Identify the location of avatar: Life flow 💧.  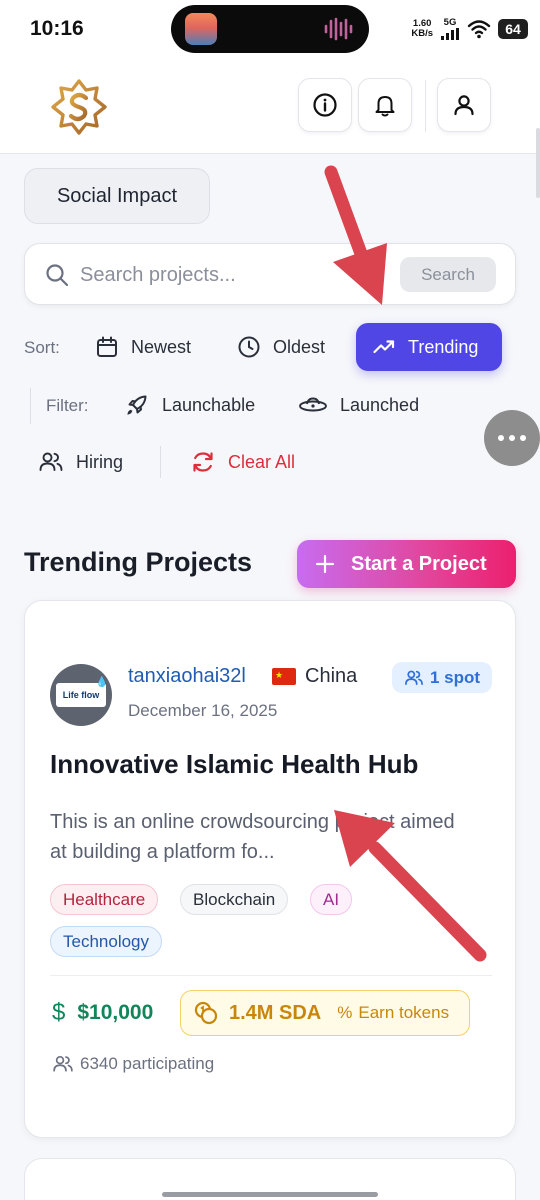
(81, 695).